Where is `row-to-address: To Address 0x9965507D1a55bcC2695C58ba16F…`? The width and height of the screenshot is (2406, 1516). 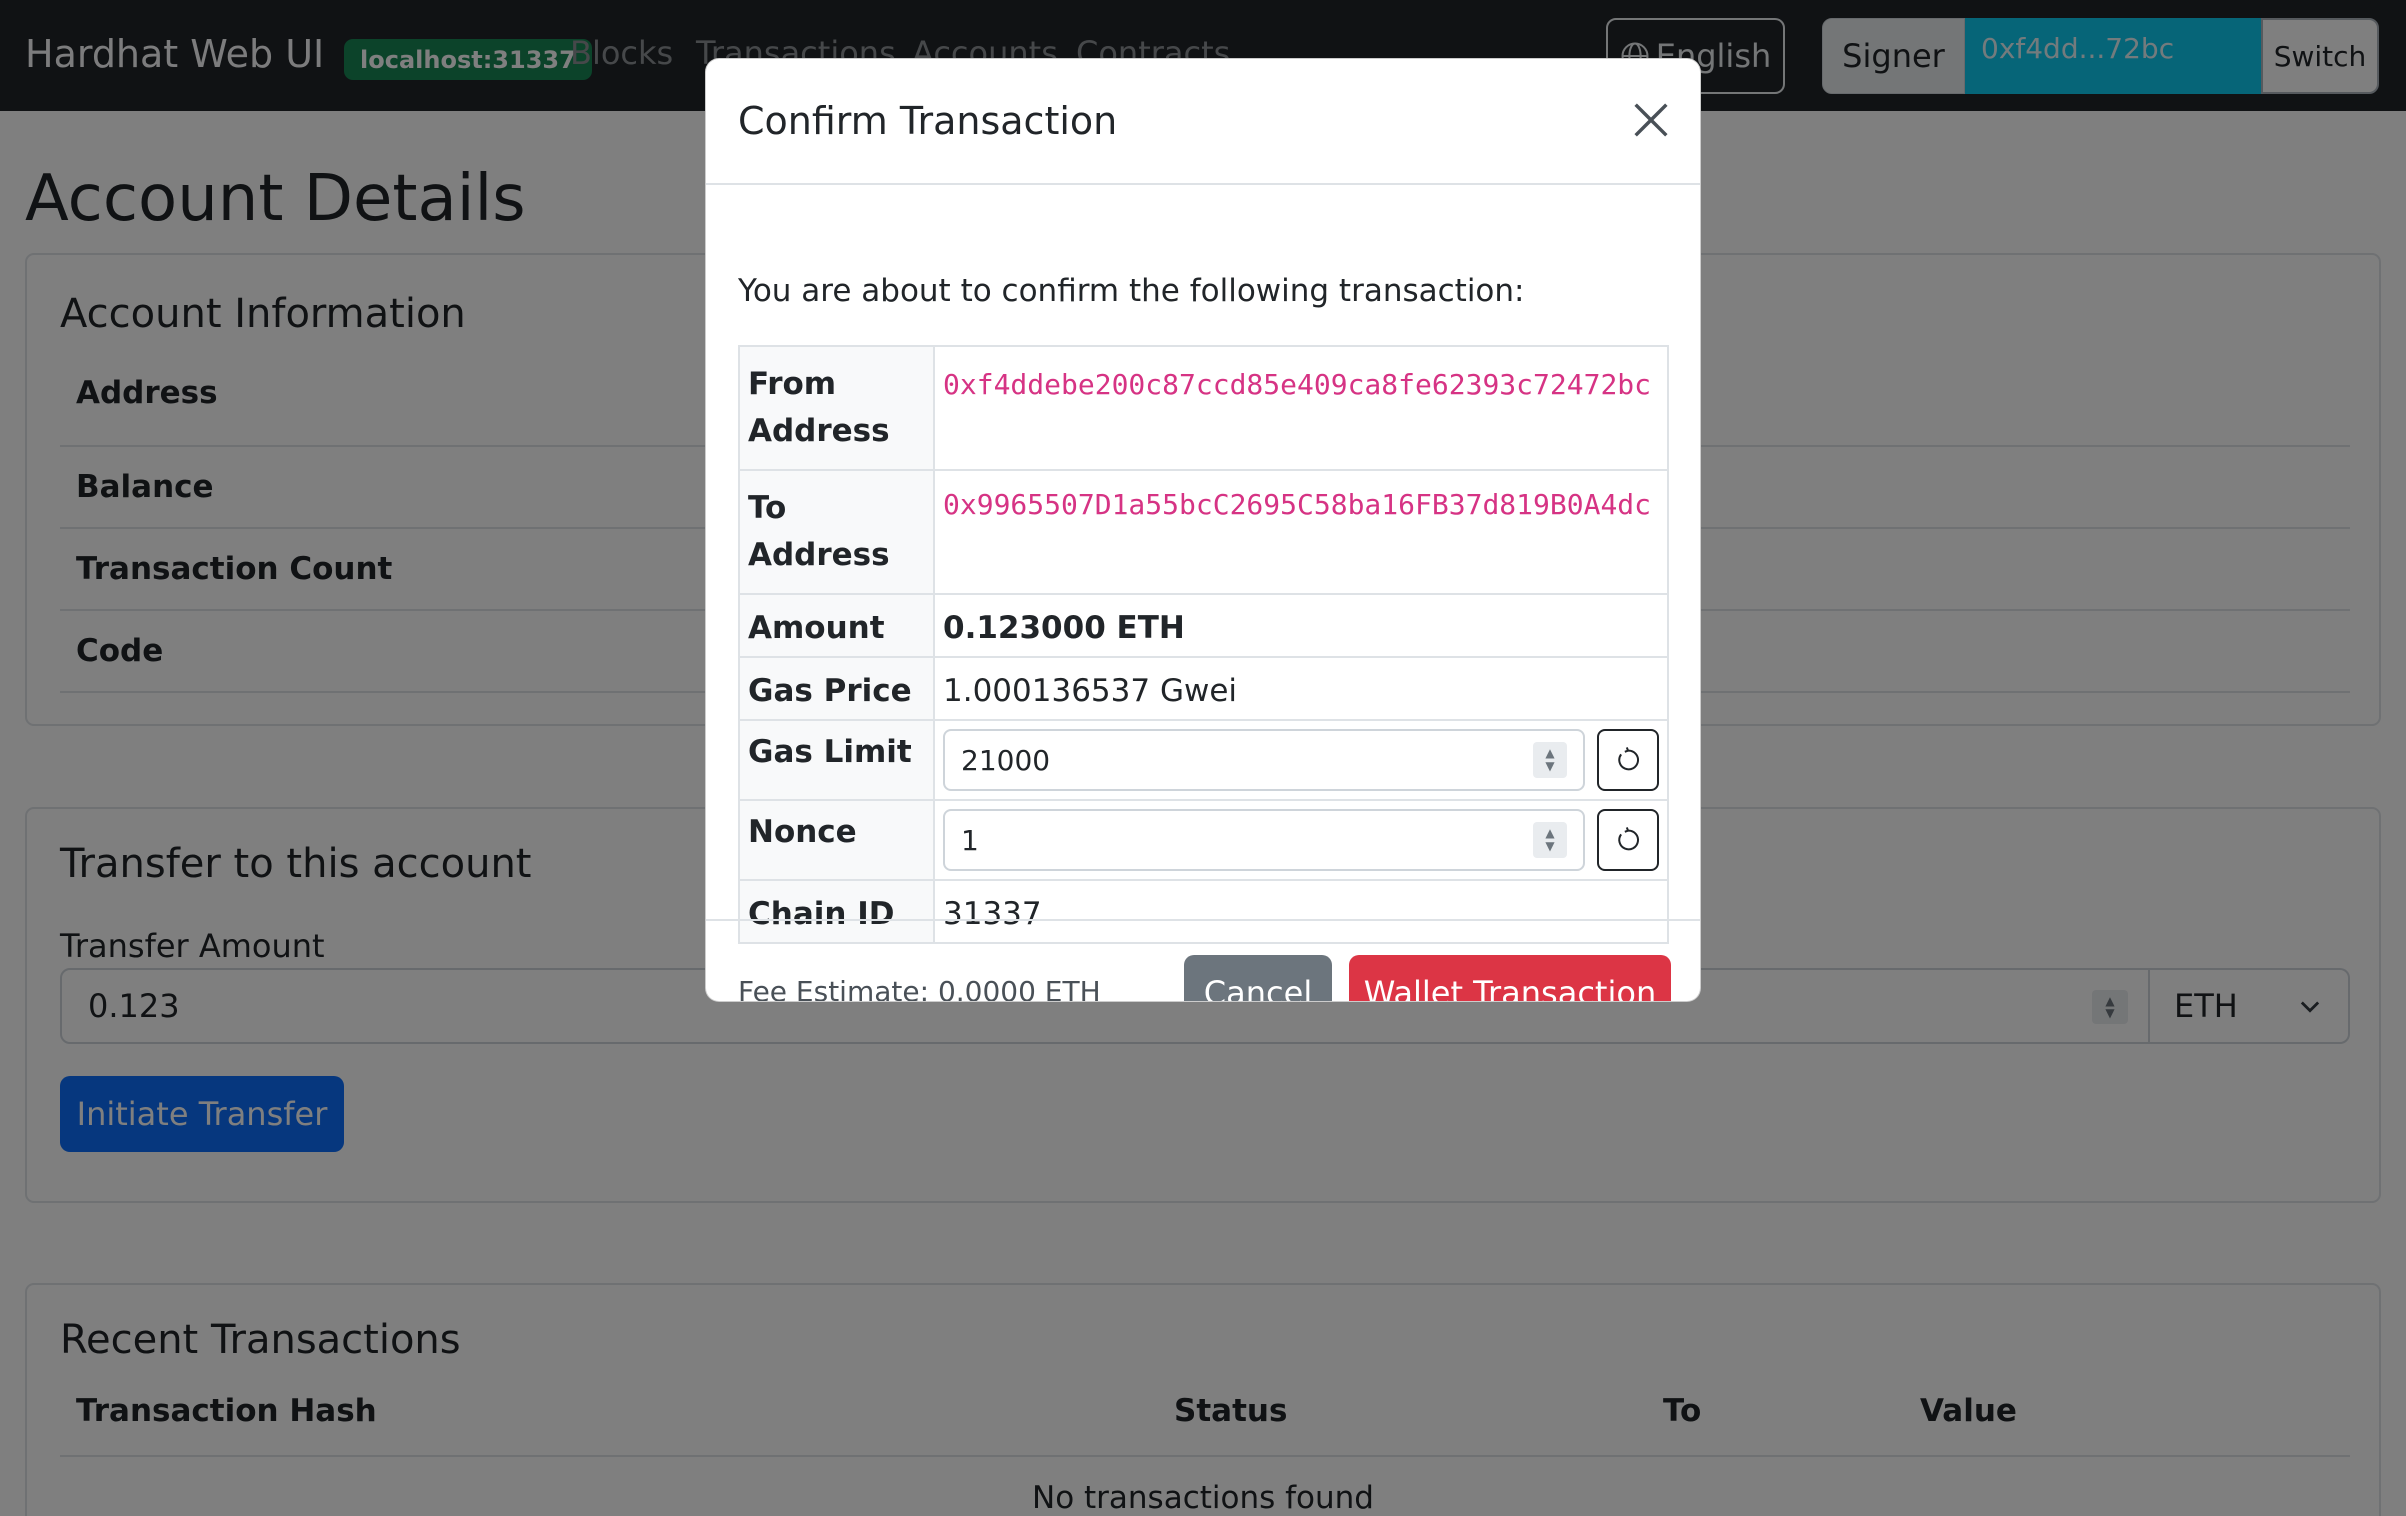 row-to-address: To Address 0x9965507D1a55bcC2695C58ba16F… is located at coordinates (1203, 532).